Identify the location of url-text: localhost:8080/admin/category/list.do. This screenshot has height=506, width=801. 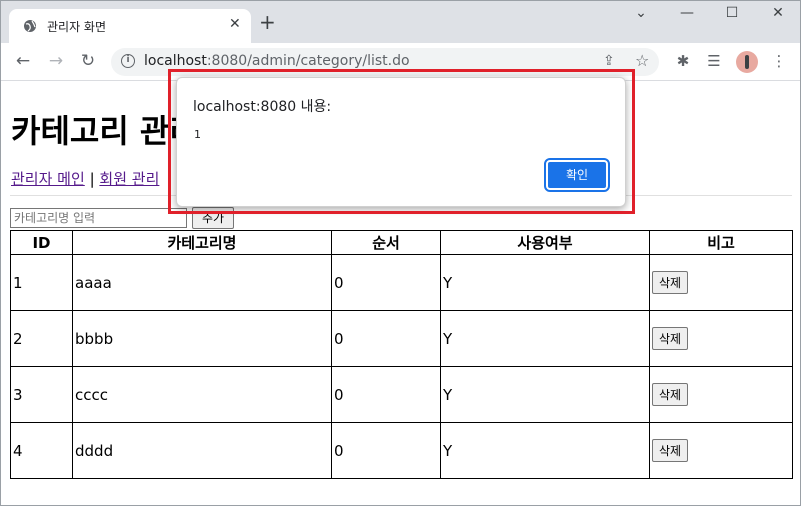
(277, 61).